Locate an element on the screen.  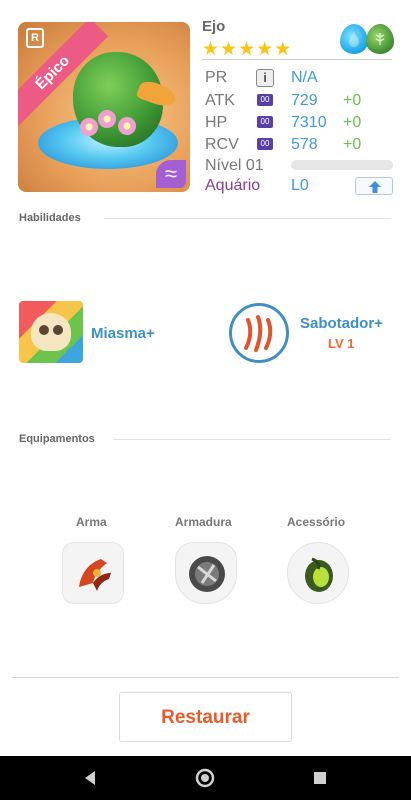
leader-skill-level: LV 1 is located at coordinates (341, 343).